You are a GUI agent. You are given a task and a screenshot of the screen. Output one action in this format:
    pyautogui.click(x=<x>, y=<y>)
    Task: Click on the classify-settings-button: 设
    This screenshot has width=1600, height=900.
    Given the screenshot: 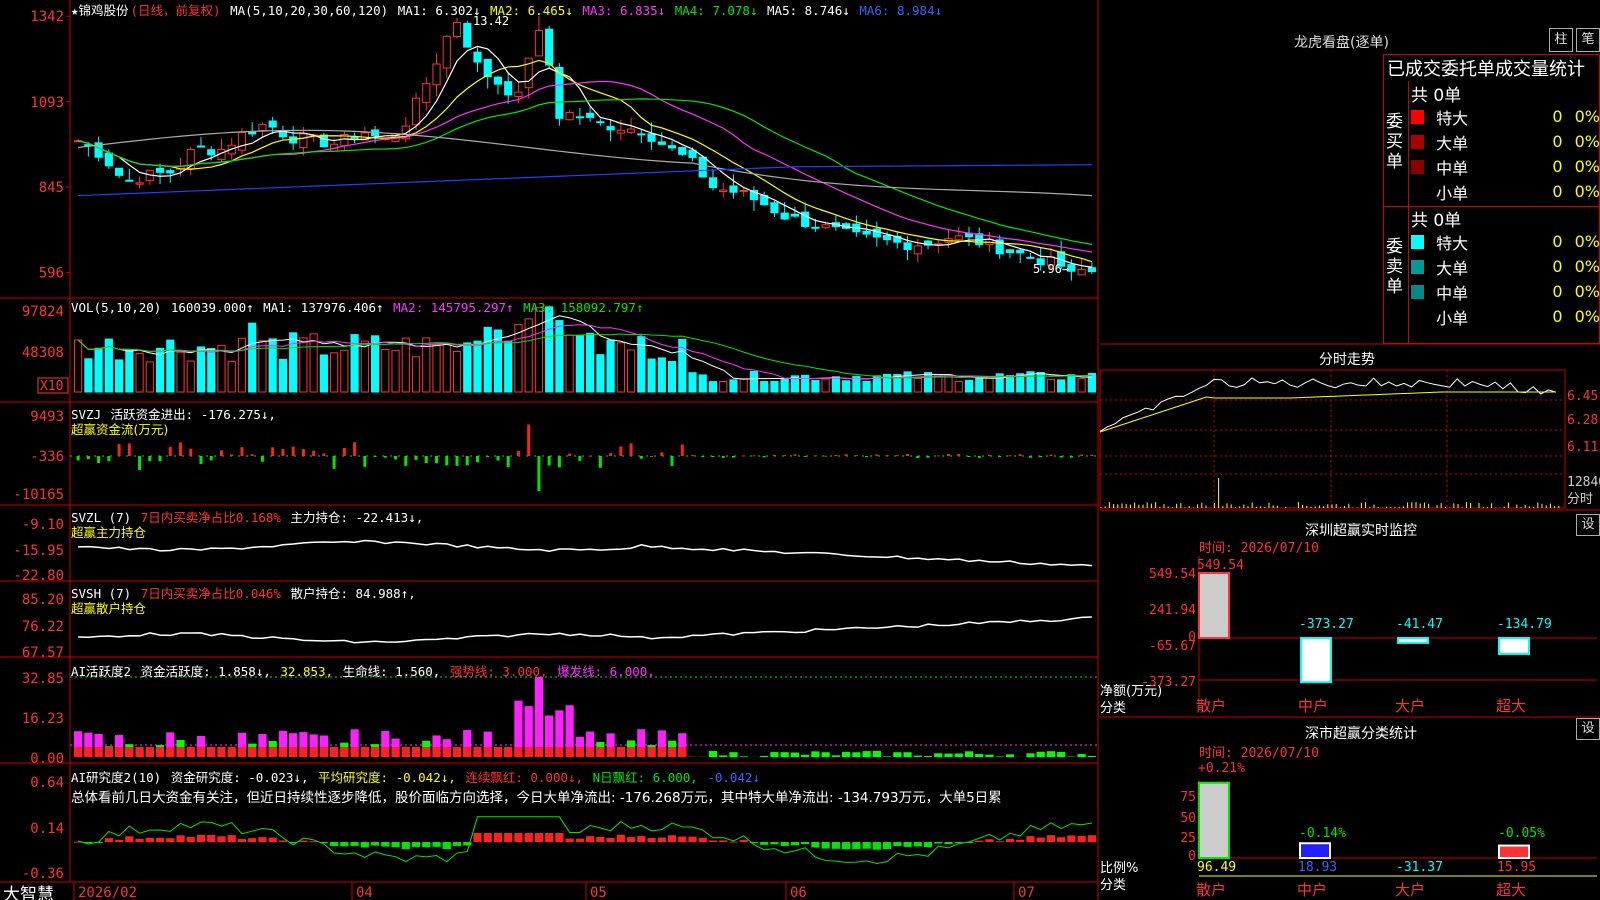 What is the action you would take?
    pyautogui.click(x=1588, y=729)
    